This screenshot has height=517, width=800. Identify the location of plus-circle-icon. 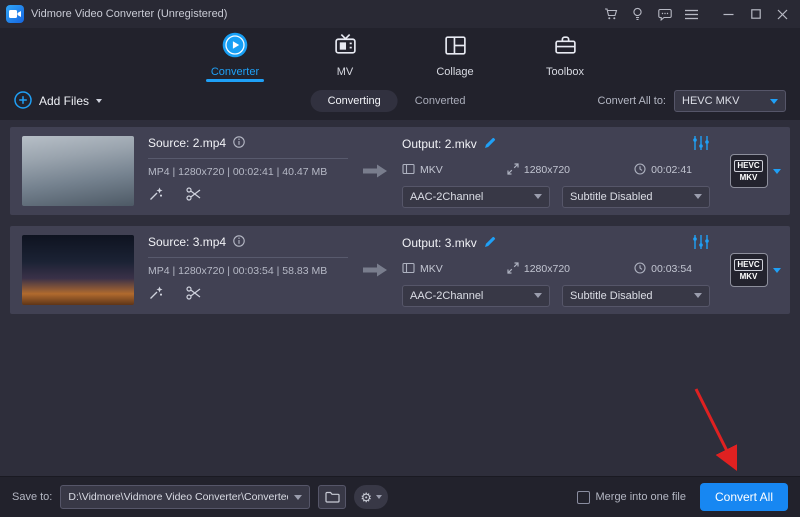
(23, 101).